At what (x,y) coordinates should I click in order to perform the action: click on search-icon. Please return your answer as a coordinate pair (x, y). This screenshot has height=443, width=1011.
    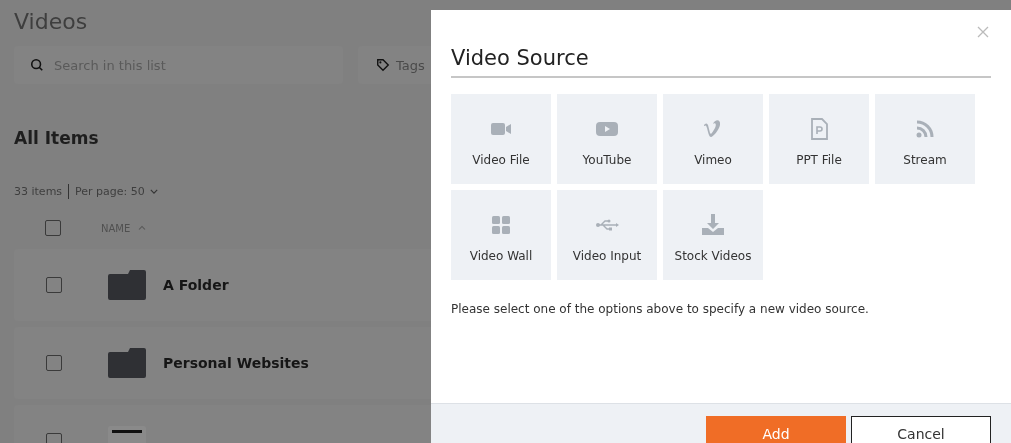
    Looking at the image, I should click on (37, 65).